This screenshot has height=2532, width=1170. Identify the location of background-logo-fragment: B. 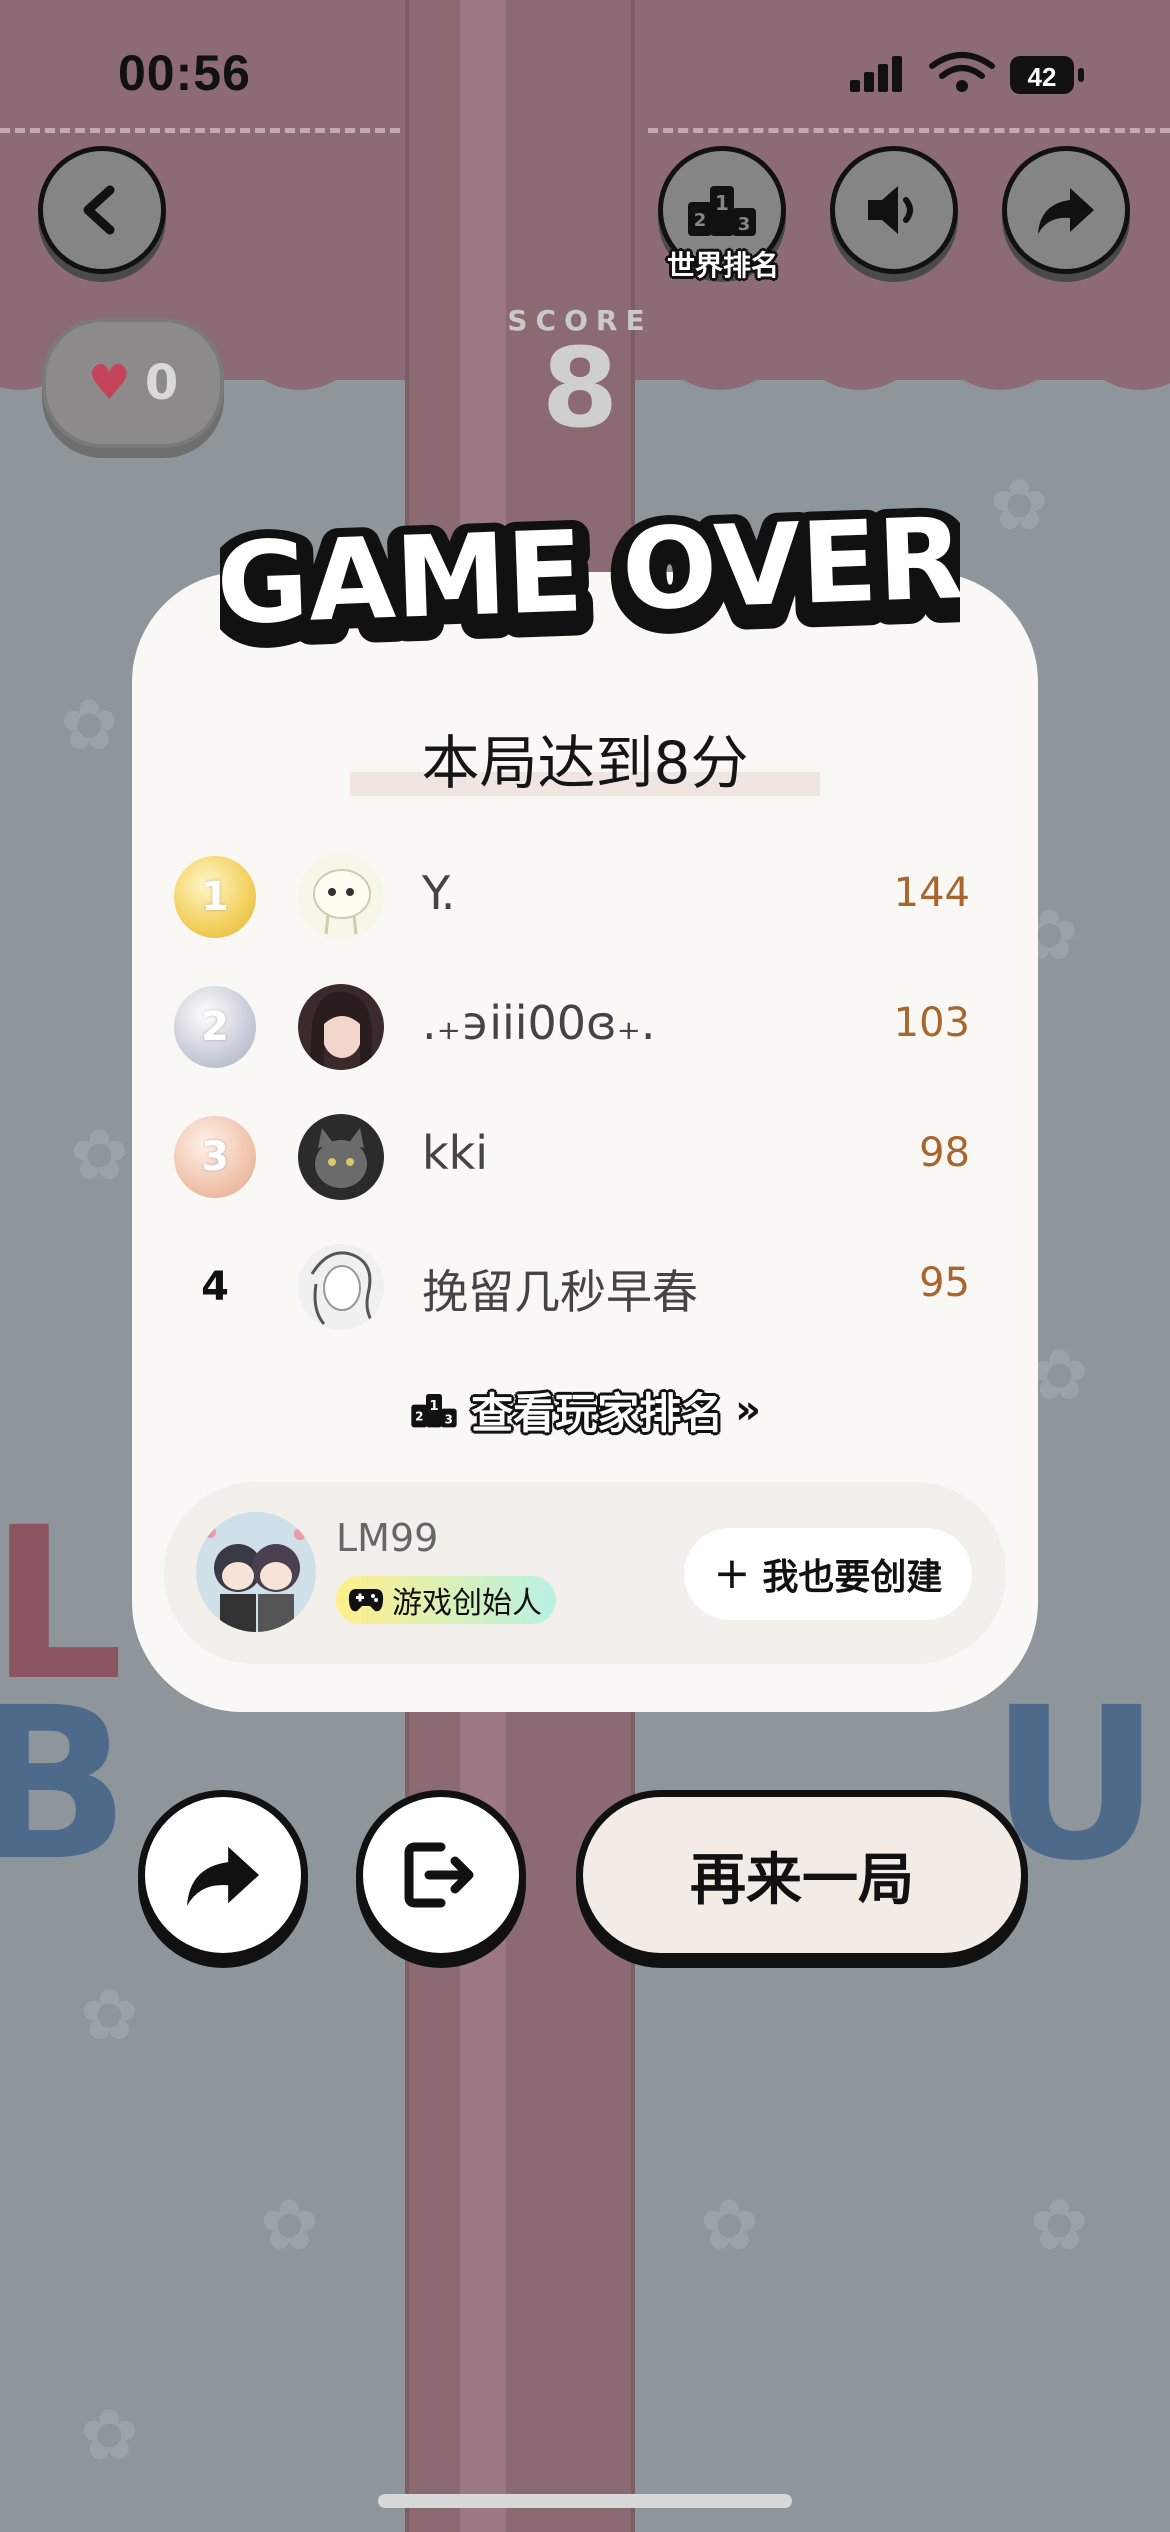
(65, 1784).